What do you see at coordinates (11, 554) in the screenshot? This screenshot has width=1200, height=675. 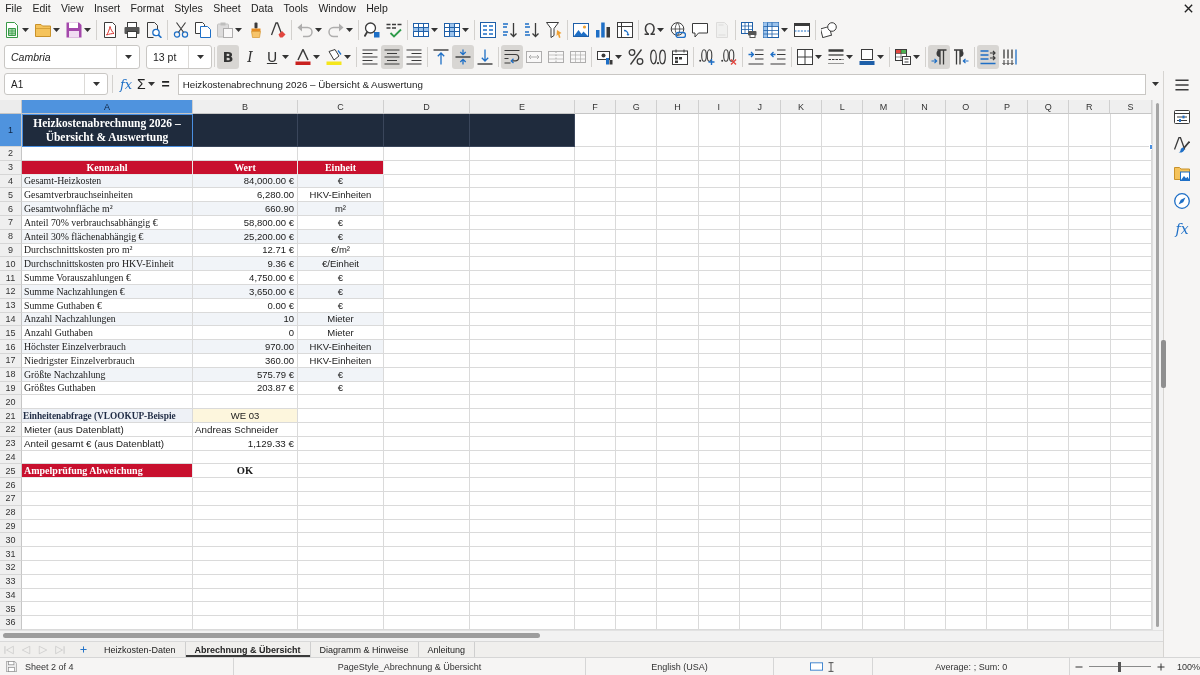 I see `row-header: 31` at bounding box center [11, 554].